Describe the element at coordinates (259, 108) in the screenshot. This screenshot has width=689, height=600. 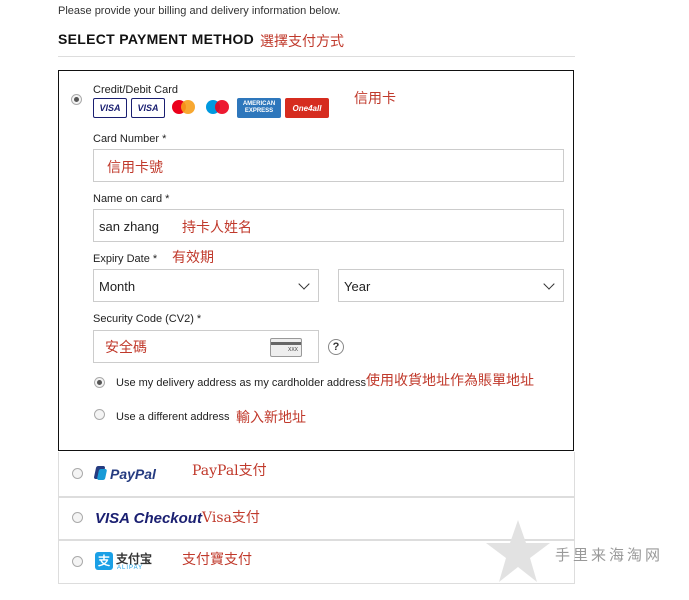
I see `amex-logo: AMERICAN EXPRESS` at that location.